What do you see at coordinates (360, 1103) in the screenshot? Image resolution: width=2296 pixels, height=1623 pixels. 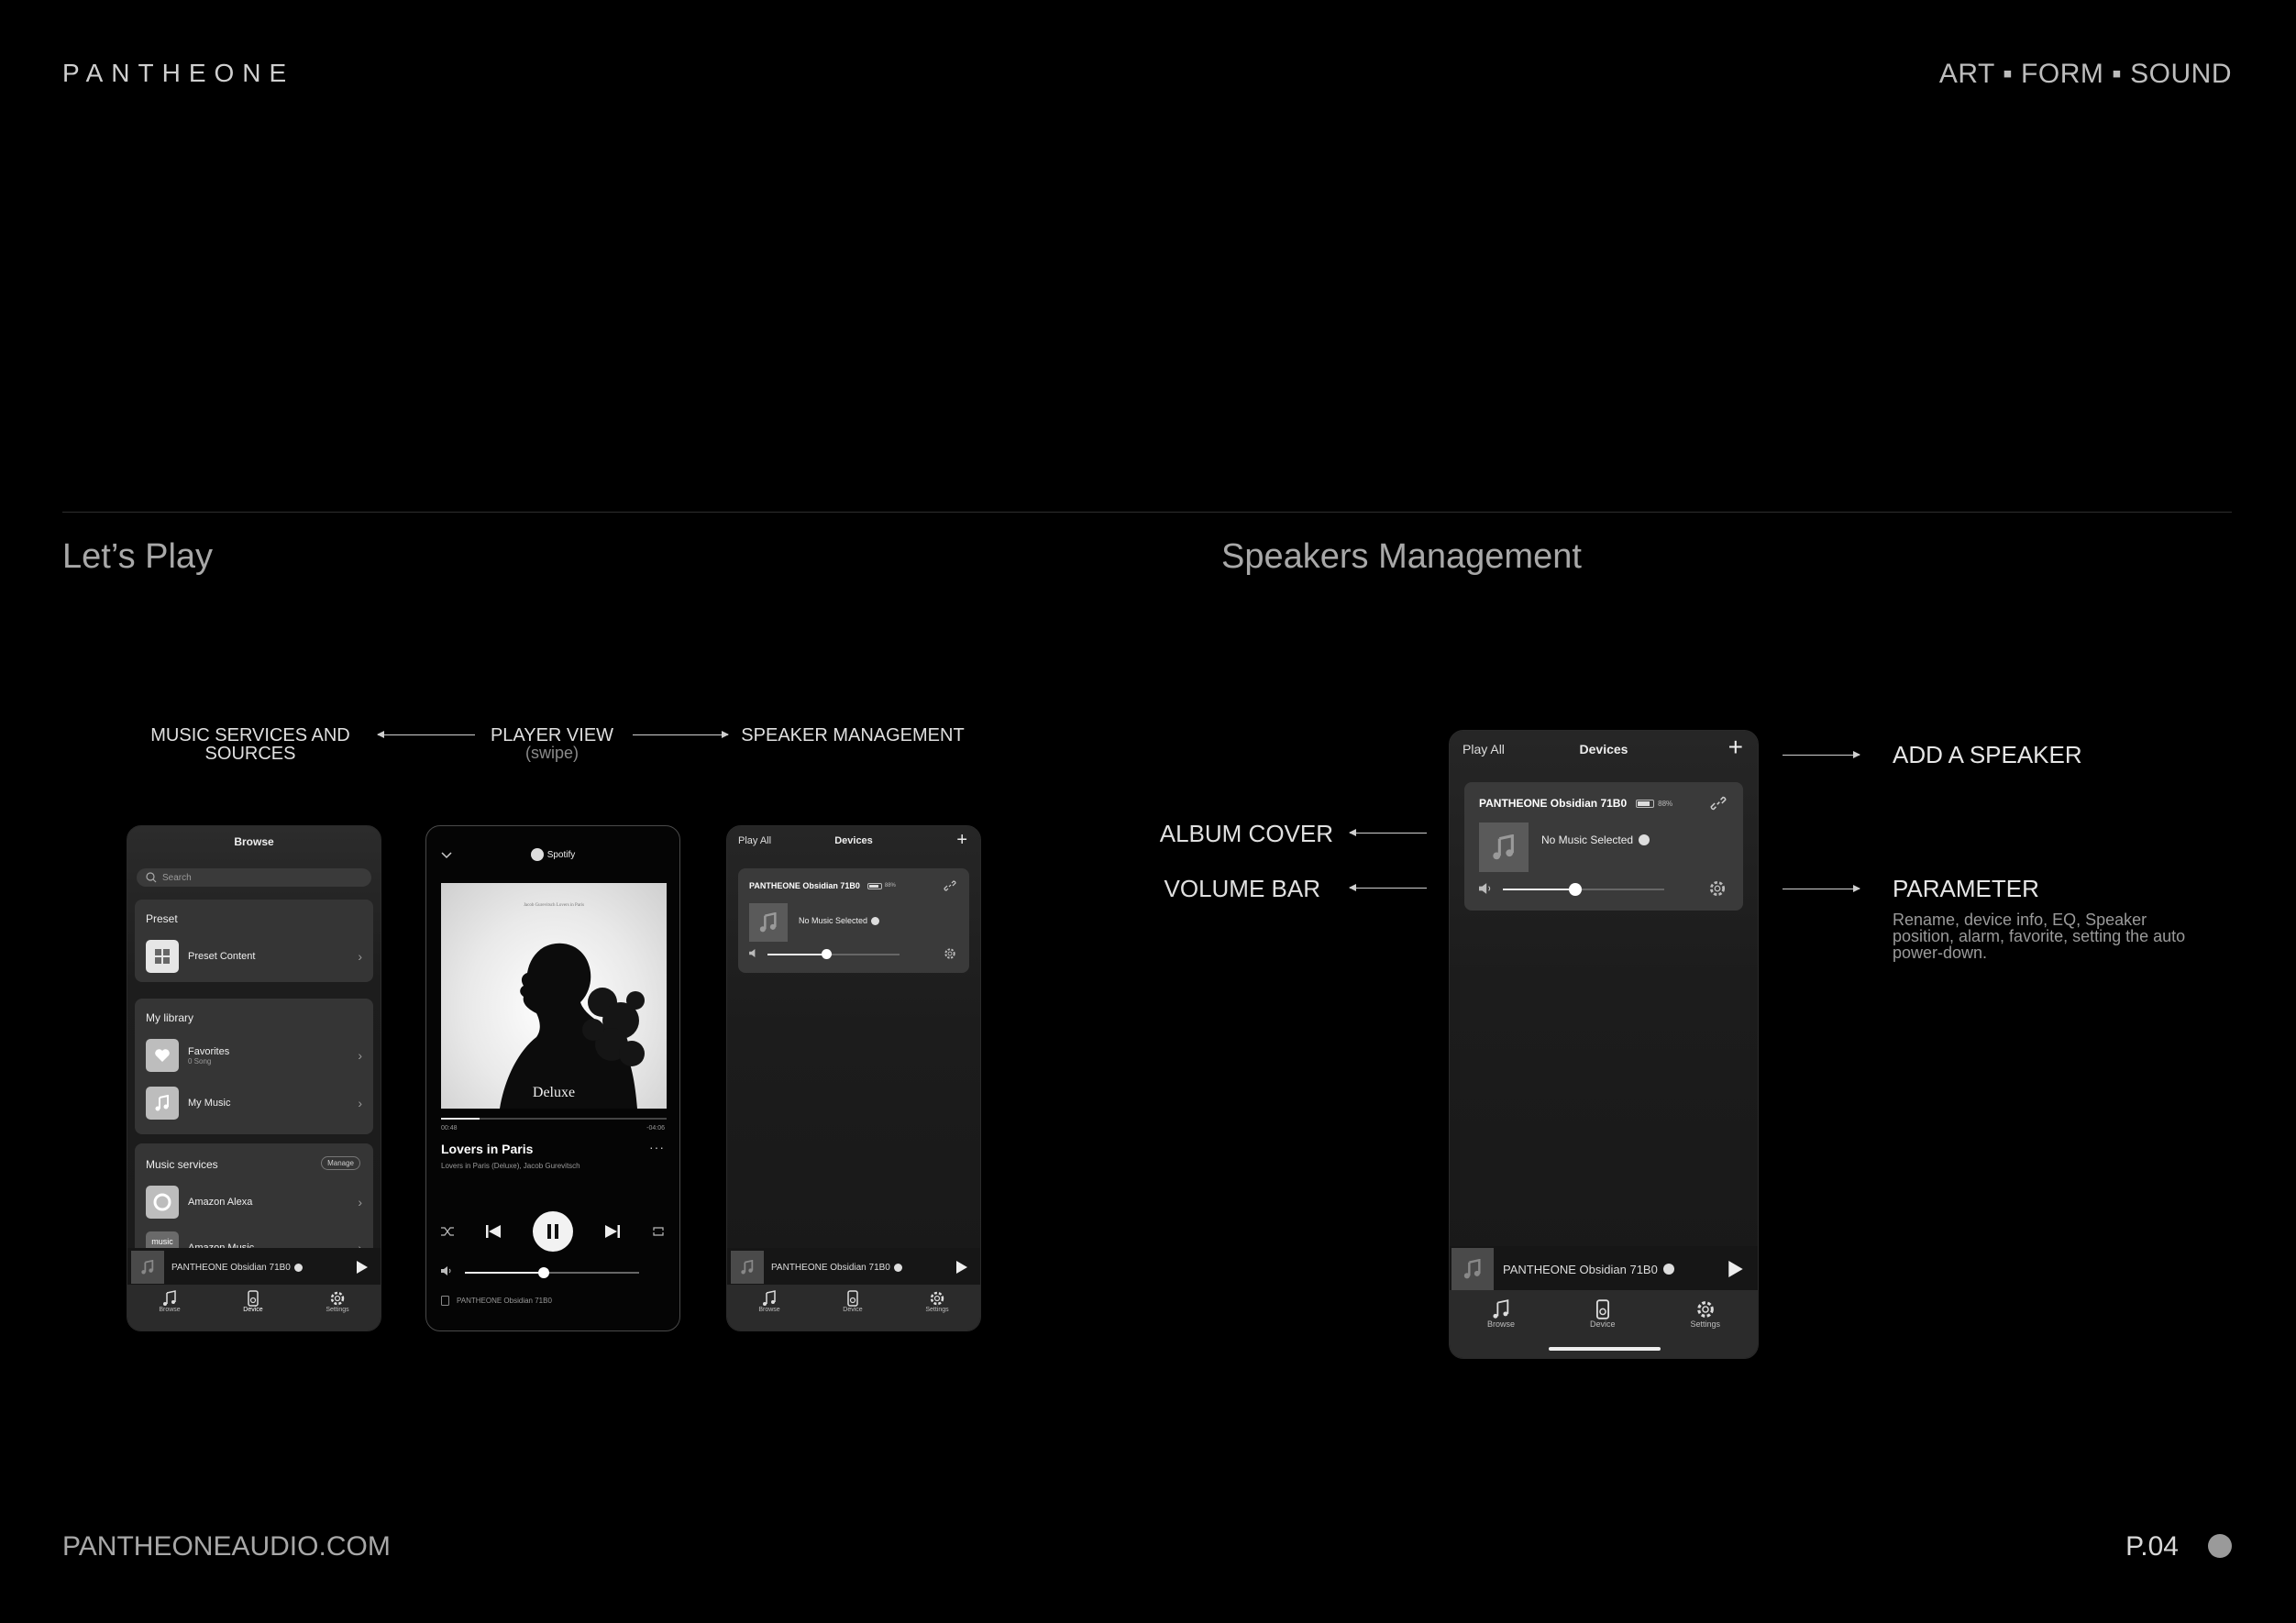 I see `chevron-right-icon: ›` at bounding box center [360, 1103].